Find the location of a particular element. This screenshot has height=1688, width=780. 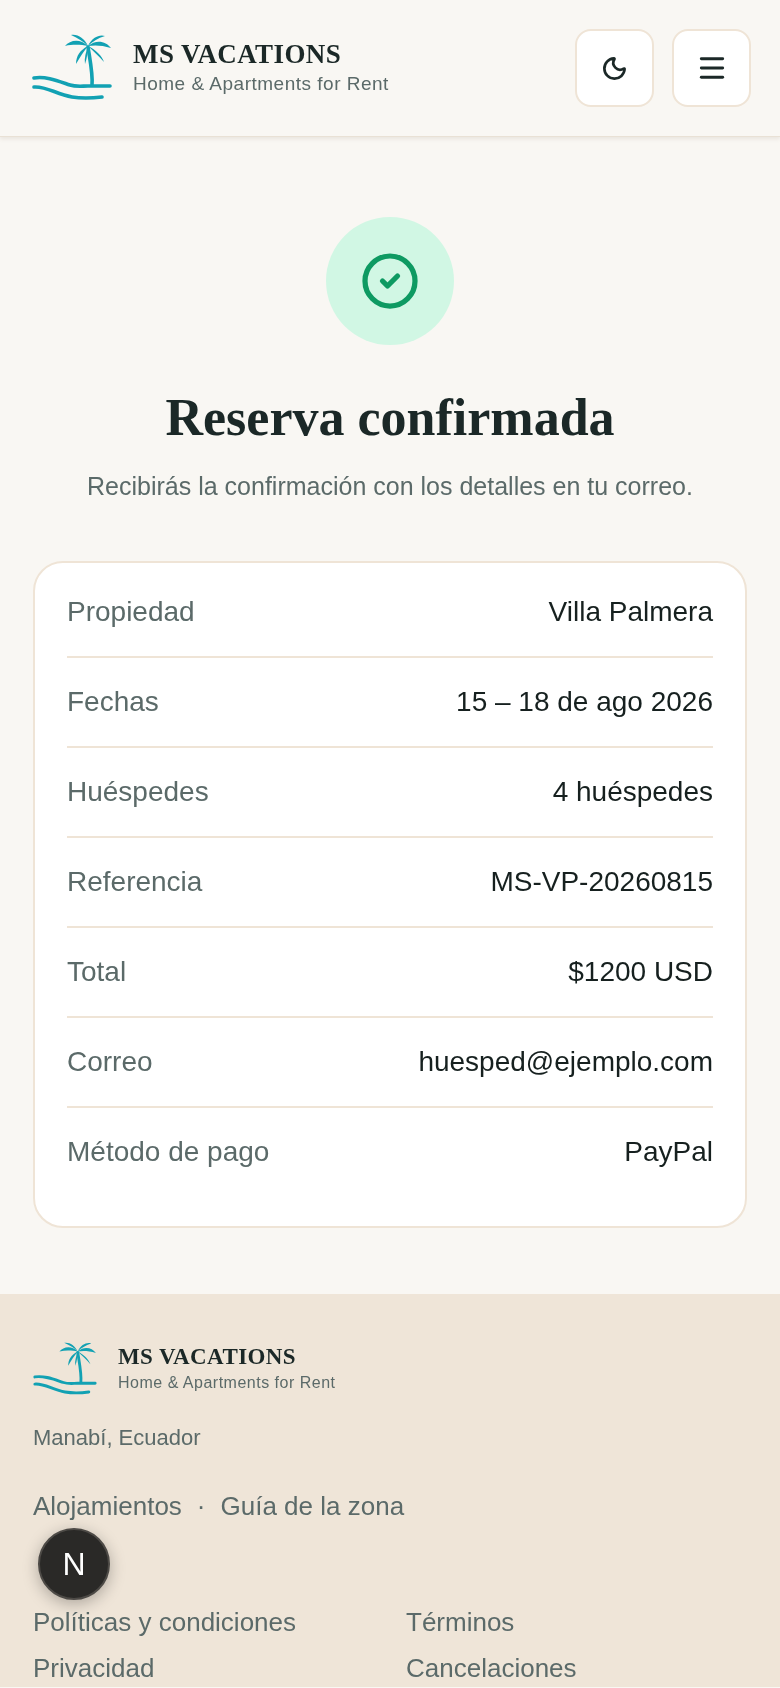

floating-letter-button: N is located at coordinates (74, 1564).